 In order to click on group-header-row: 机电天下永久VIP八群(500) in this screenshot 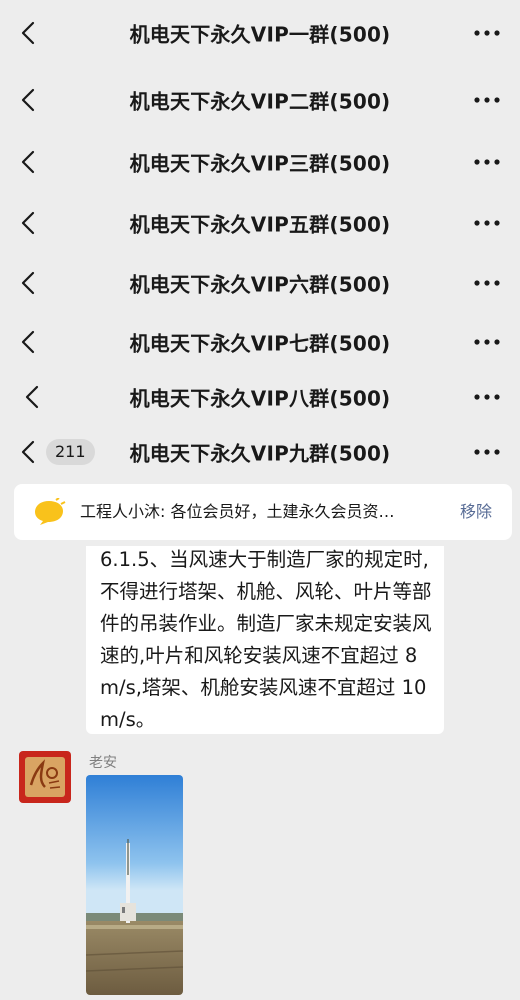, I will do `click(260, 397)`.